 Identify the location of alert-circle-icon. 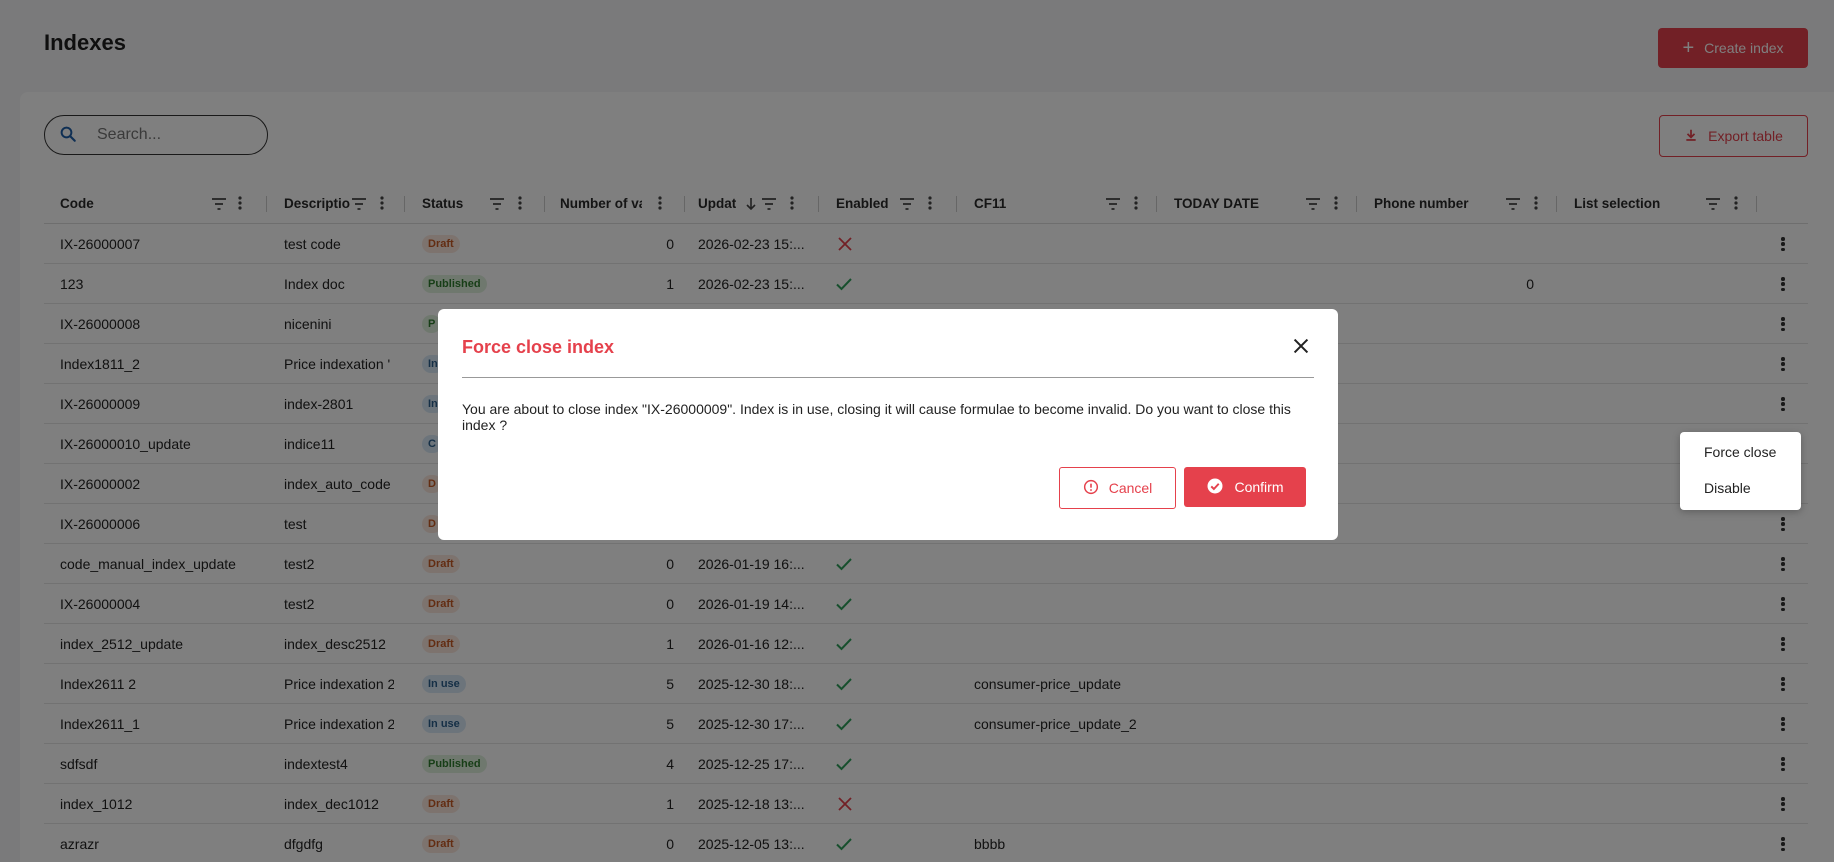
(1091, 488).